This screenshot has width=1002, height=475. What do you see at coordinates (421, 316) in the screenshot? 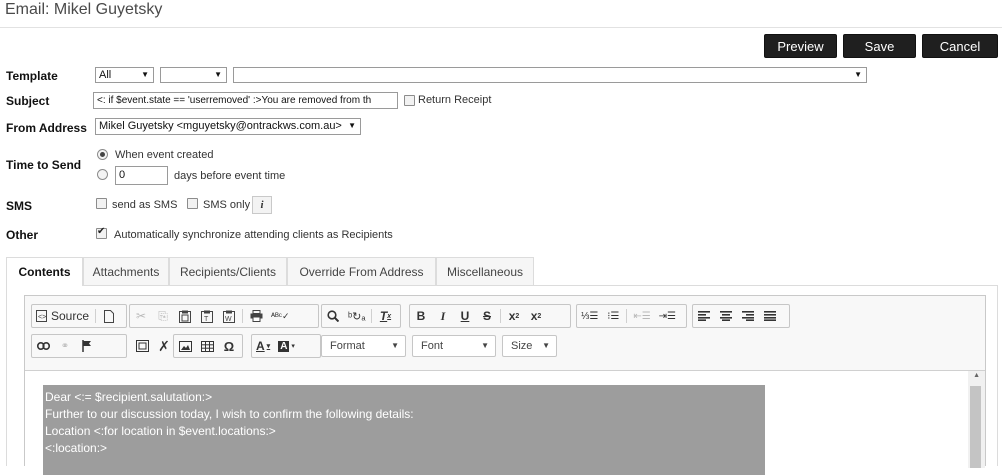
I see `bold-icon: B` at bounding box center [421, 316].